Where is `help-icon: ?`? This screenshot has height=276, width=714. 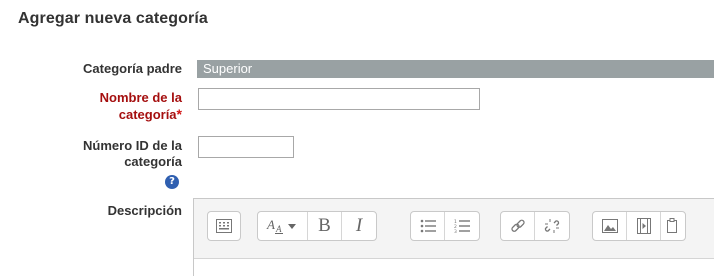
help-icon: ? is located at coordinates (172, 182).